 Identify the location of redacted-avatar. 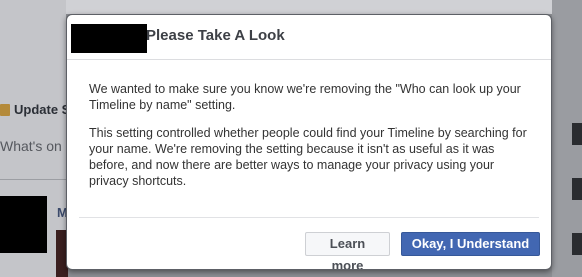
(23, 224).